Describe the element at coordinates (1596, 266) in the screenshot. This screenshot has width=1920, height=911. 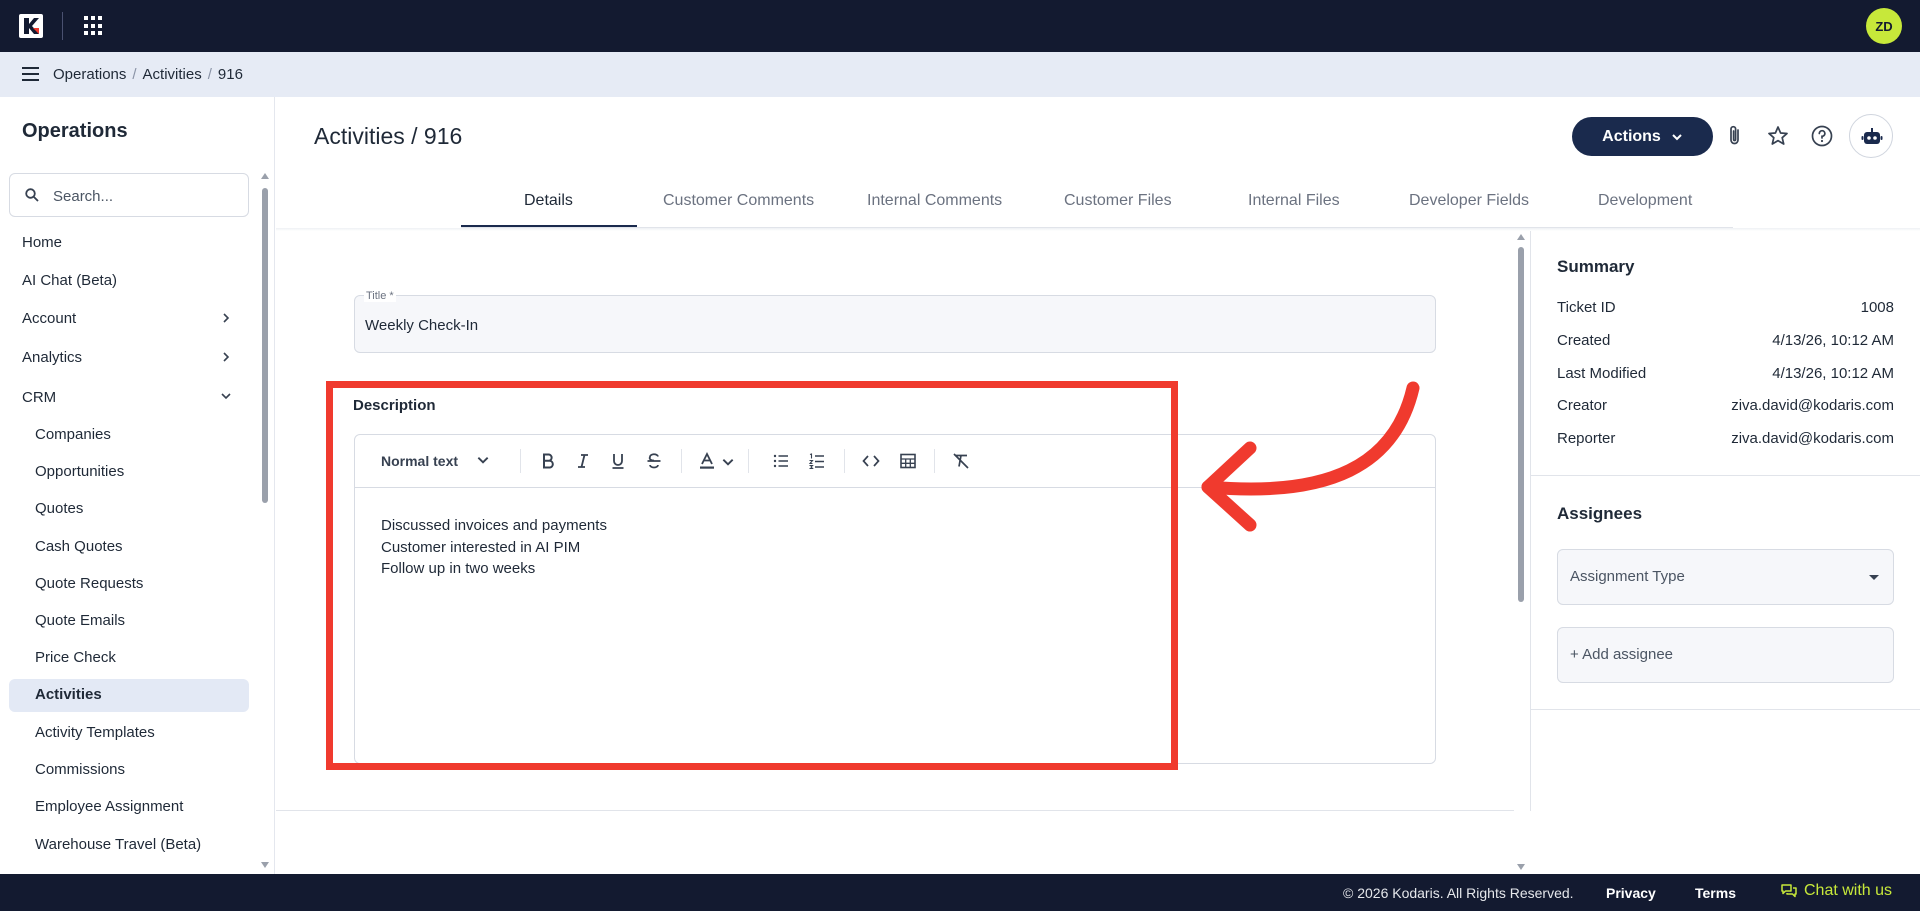
I see `summary-title: Summary` at that location.